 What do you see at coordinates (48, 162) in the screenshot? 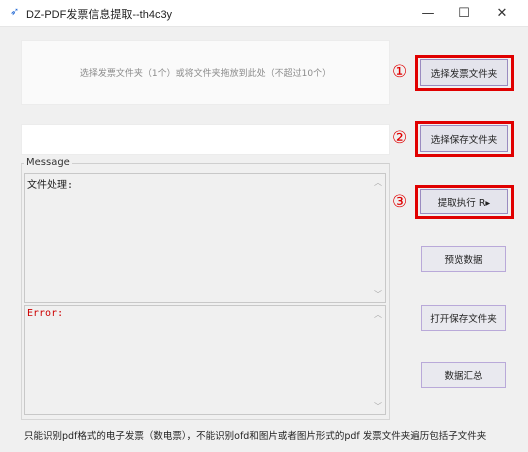
I see `message-legend: Message` at bounding box center [48, 162].